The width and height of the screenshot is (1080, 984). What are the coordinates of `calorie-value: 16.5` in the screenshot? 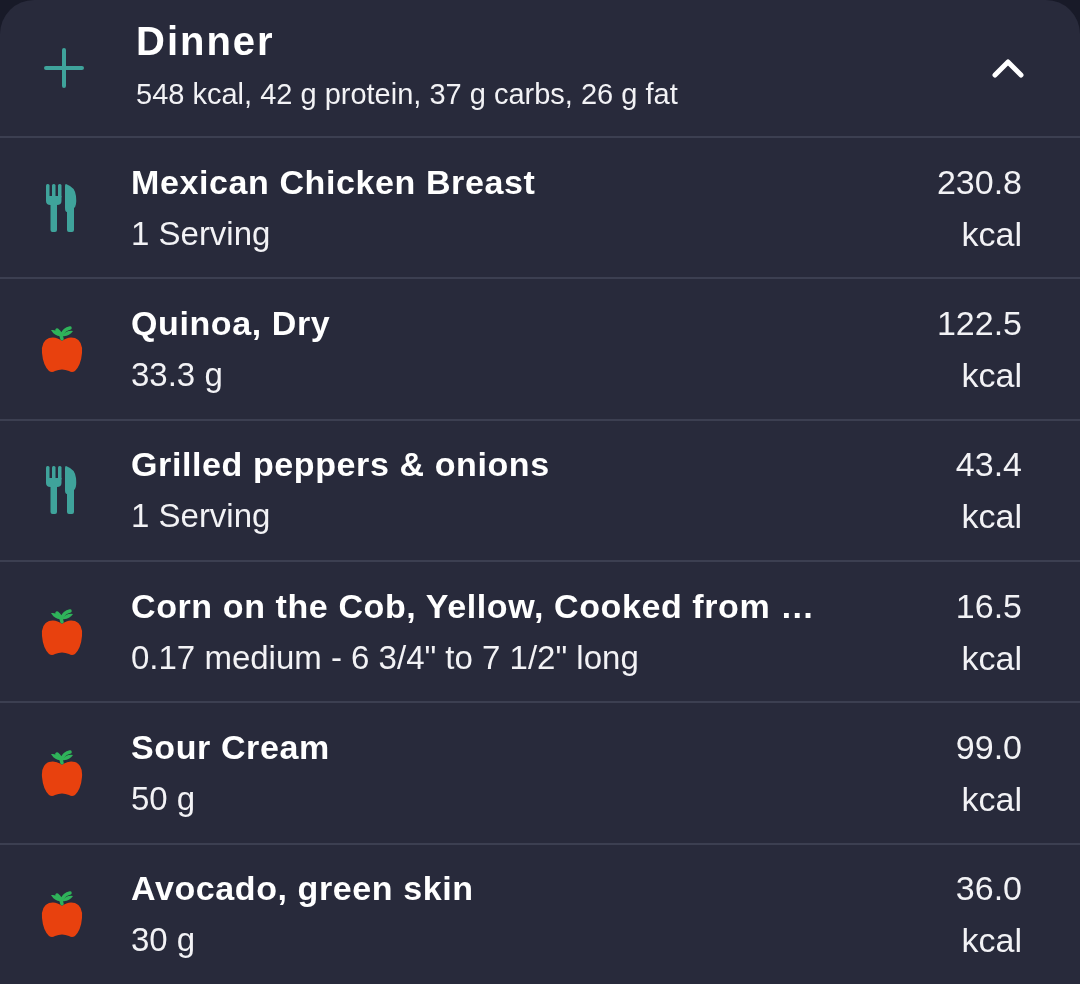 It's located at (988, 605).